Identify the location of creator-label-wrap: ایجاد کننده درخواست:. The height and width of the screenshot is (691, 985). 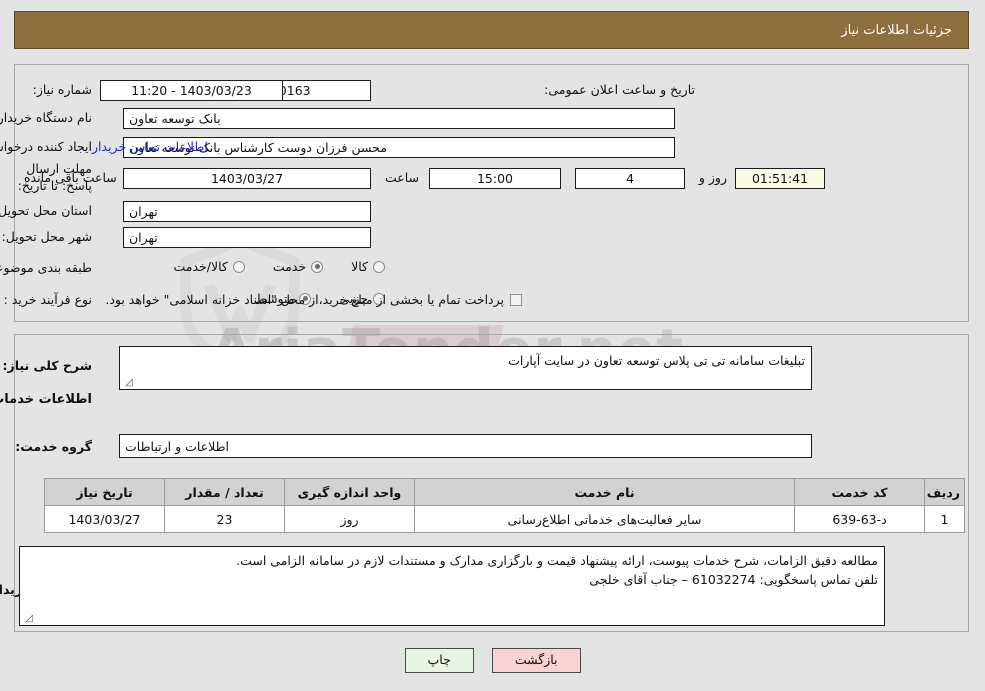
(46, 146).